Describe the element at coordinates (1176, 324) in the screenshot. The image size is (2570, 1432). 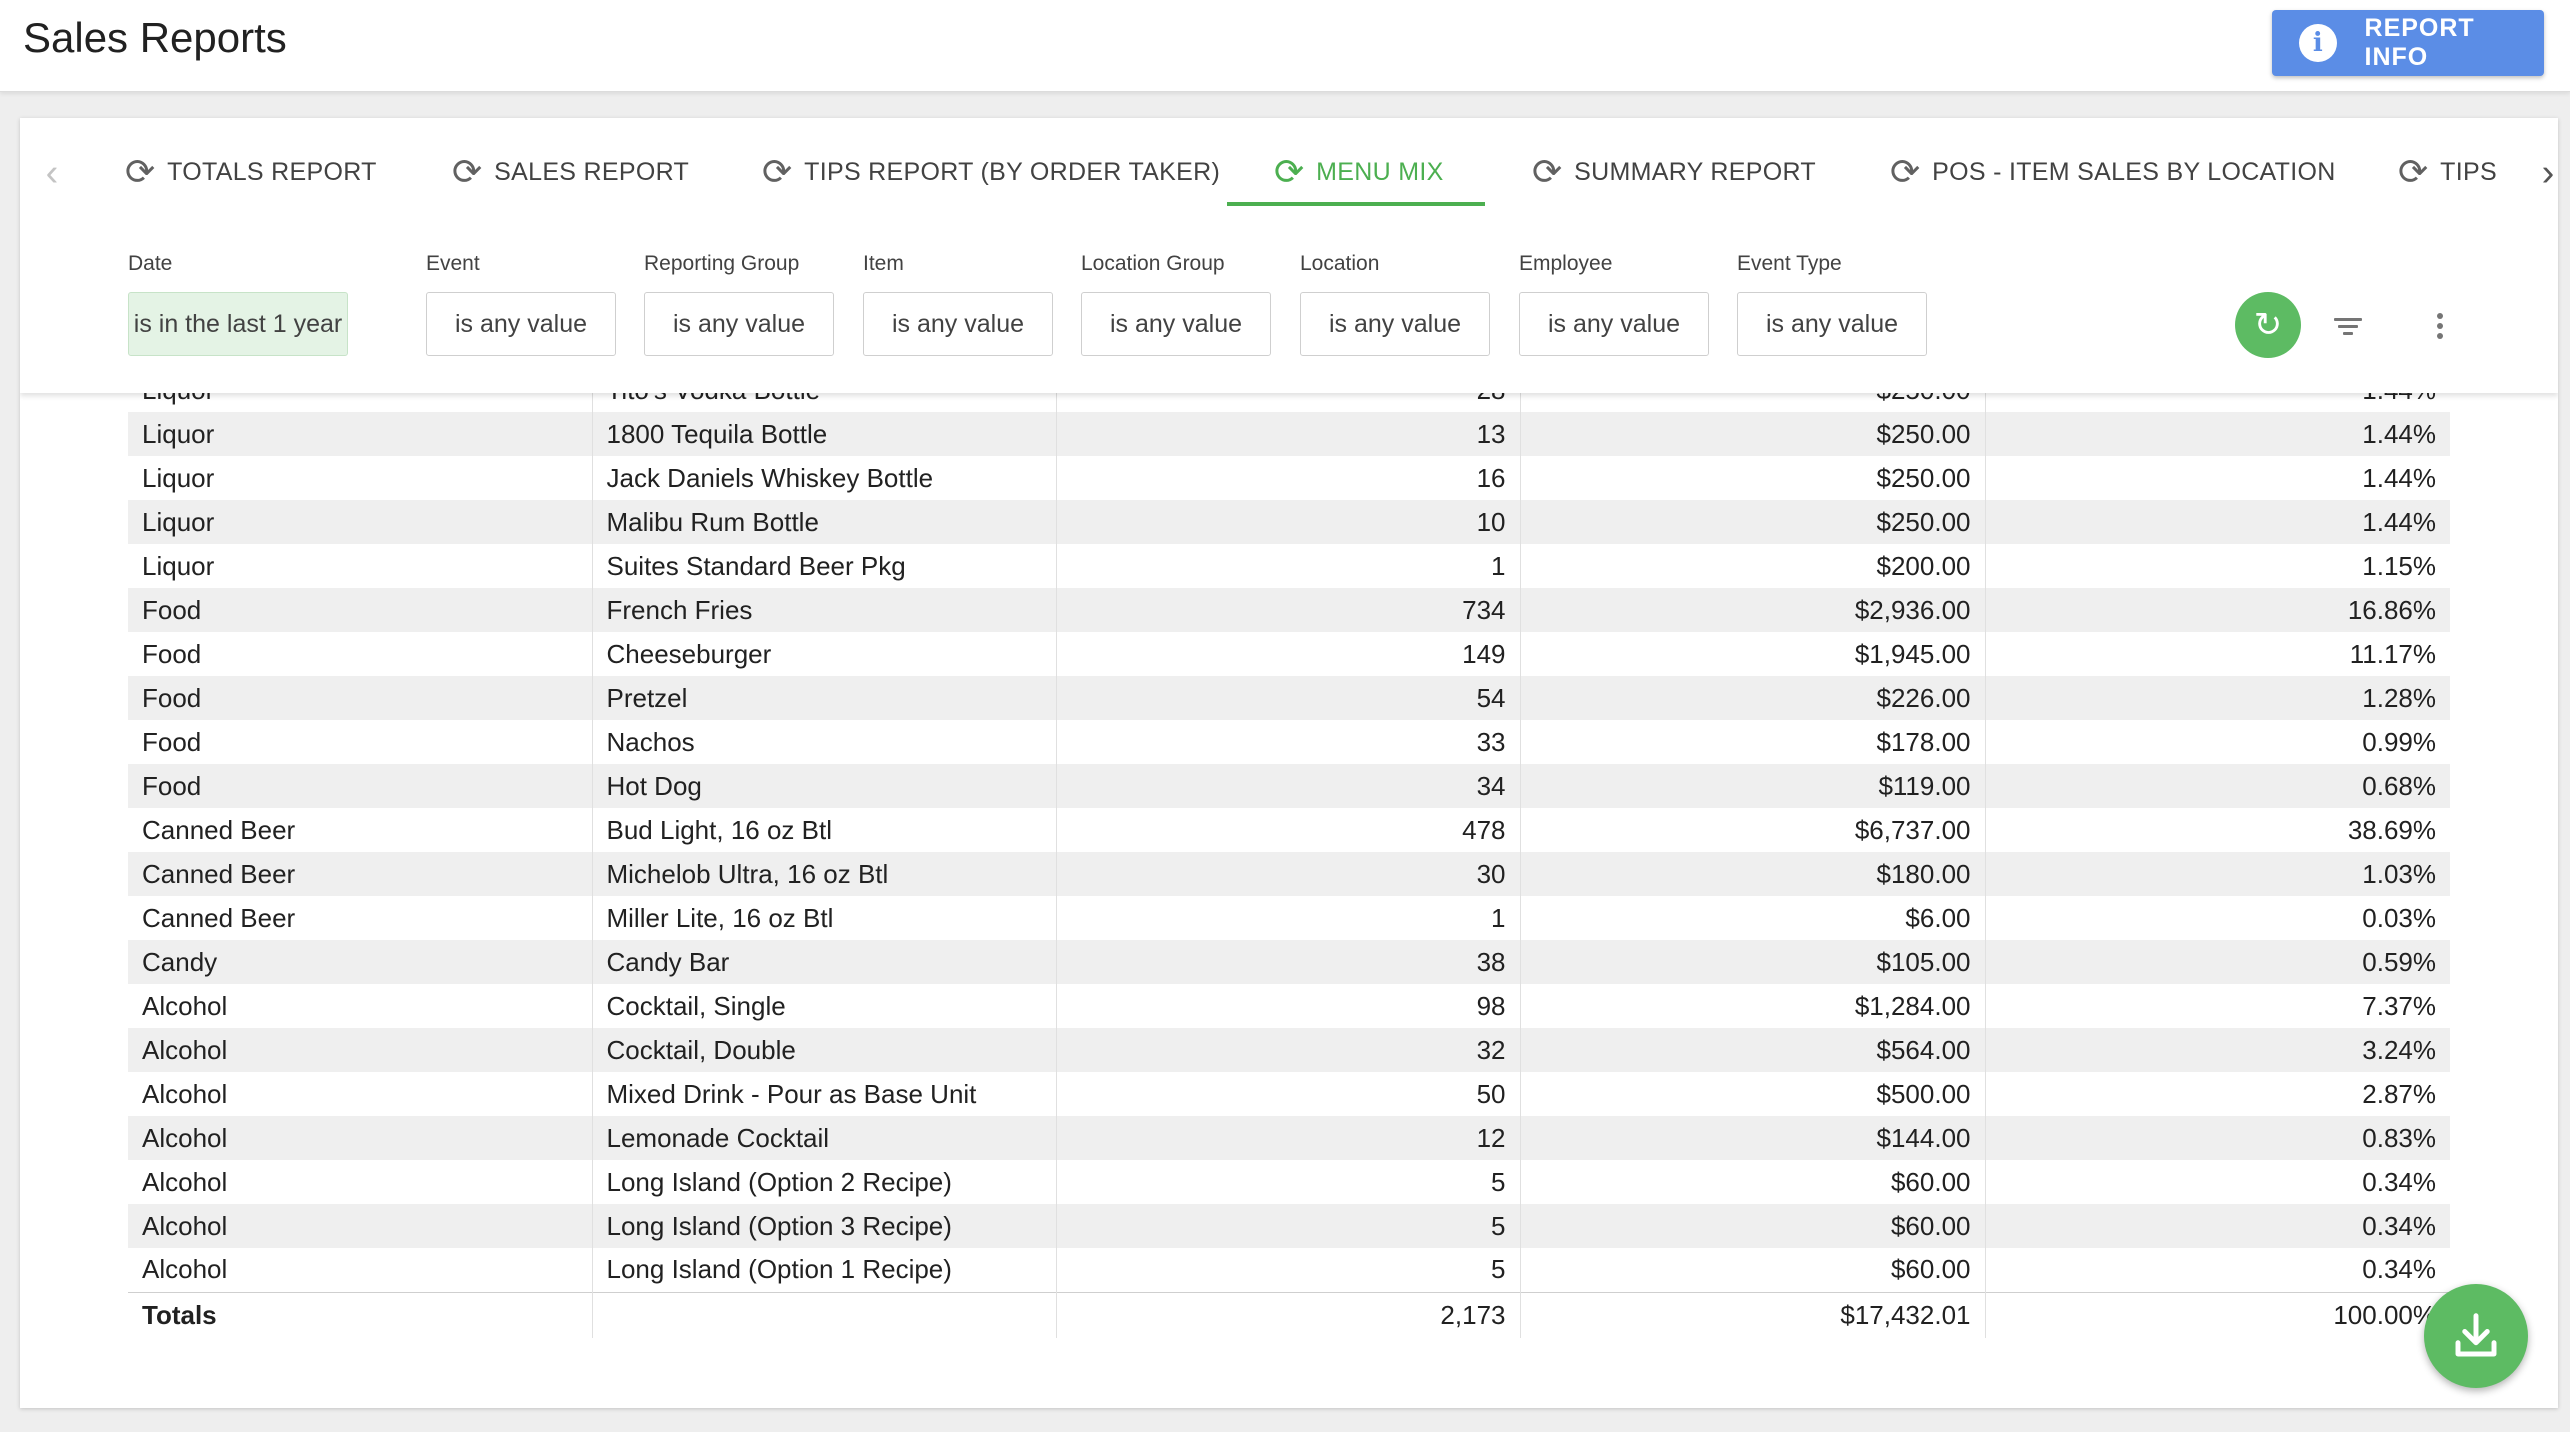
I see `filter-location-group: is any value` at that location.